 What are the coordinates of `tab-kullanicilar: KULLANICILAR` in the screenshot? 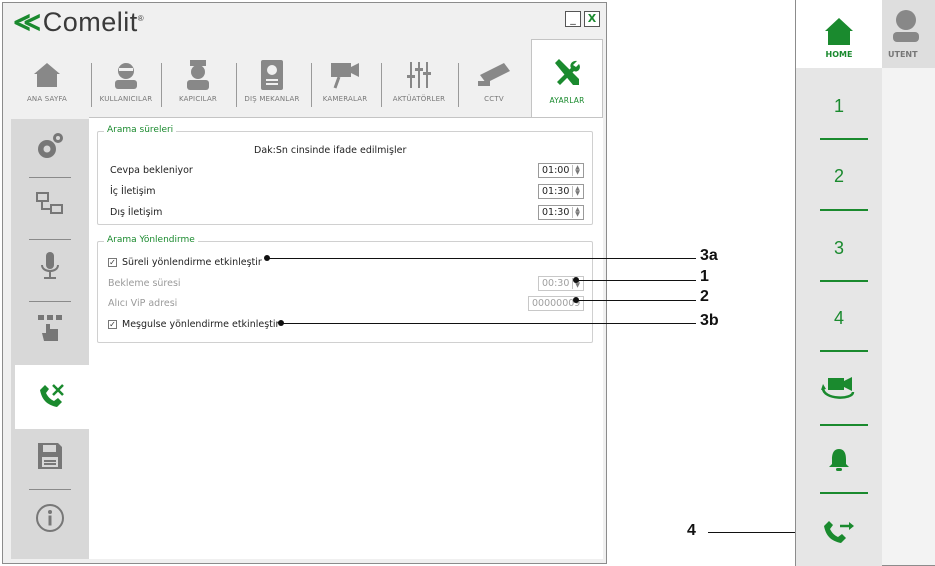 It's located at (126, 85).